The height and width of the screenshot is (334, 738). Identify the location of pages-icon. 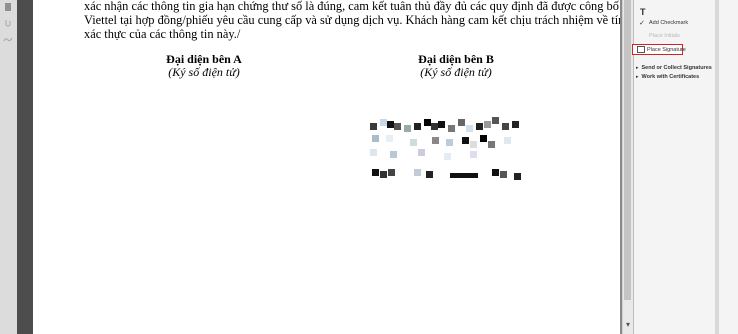
(8, 7).